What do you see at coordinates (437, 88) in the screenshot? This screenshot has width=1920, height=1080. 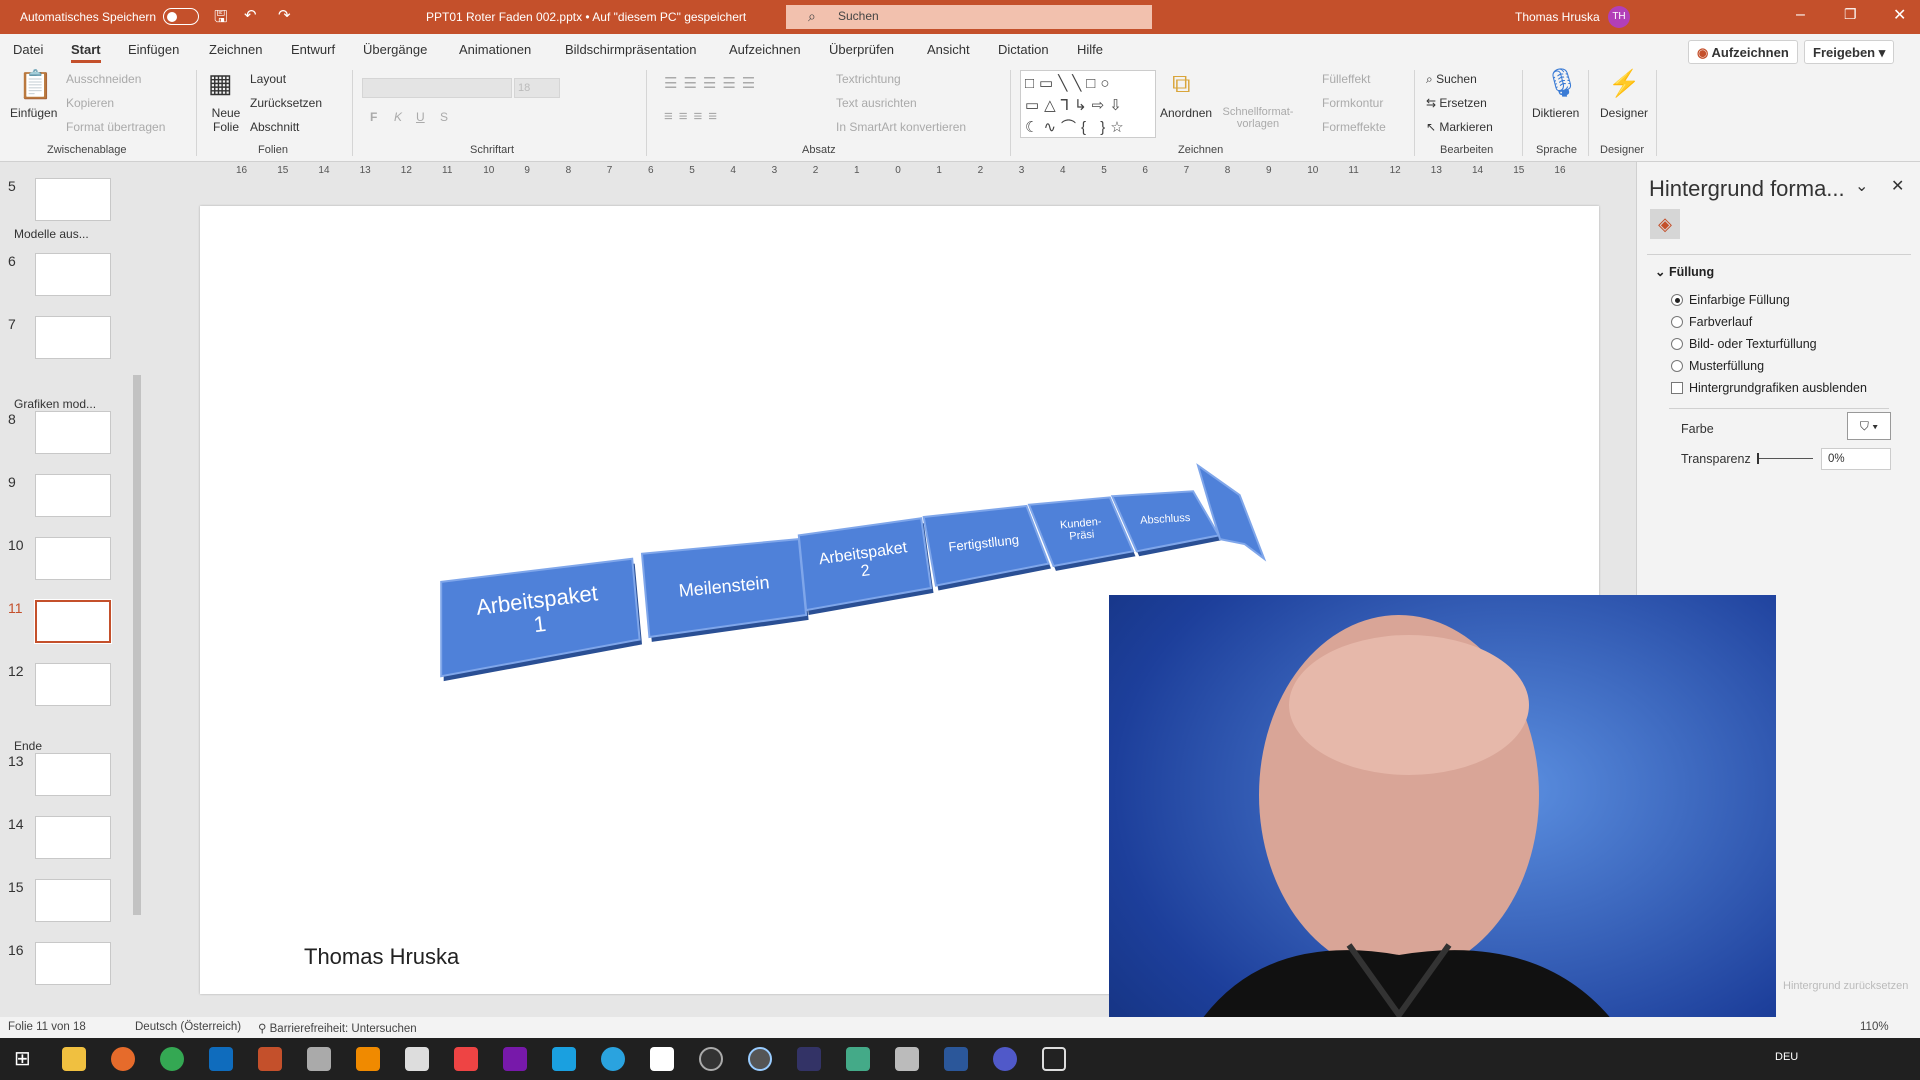 I see `font-name-select` at bounding box center [437, 88].